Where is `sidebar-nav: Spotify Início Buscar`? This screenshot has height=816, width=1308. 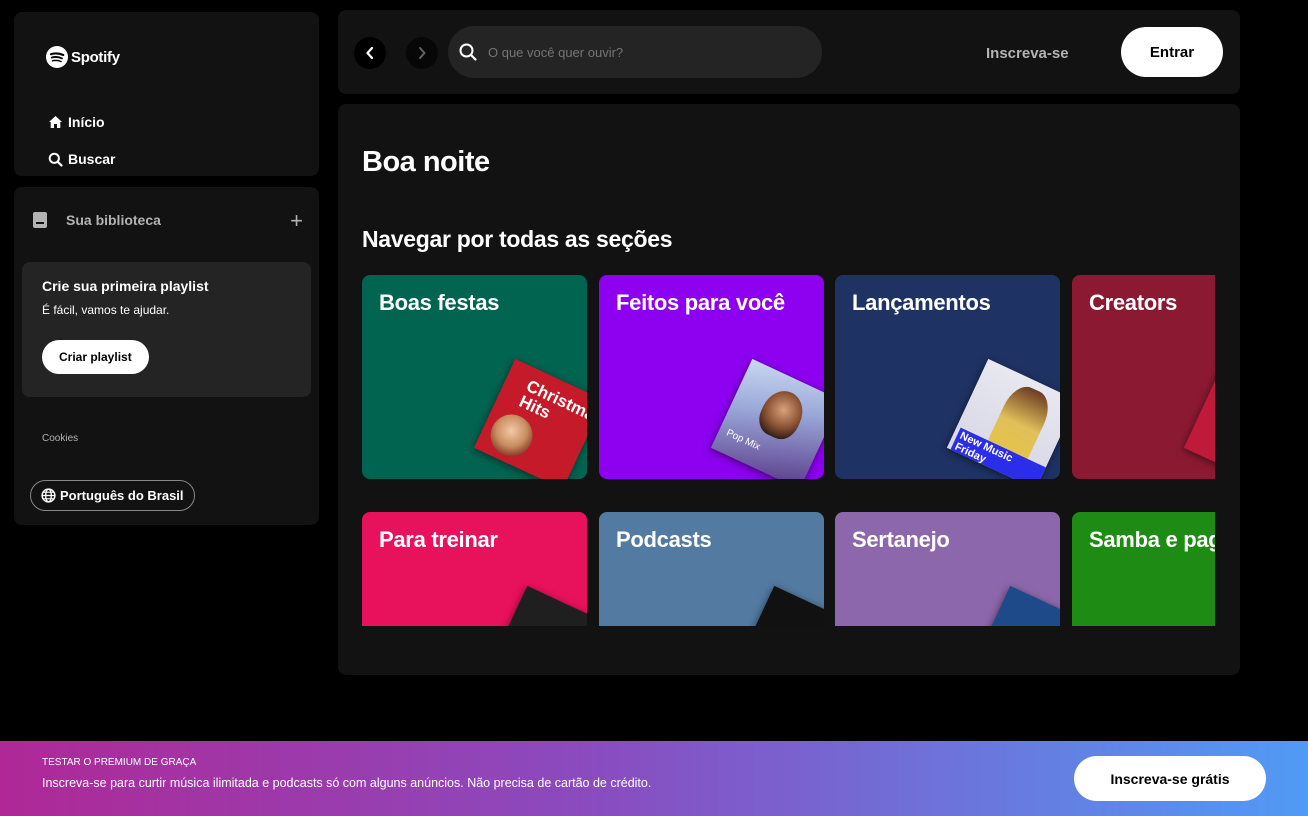
sidebar-nav: Spotify Início Buscar is located at coordinates (166, 94).